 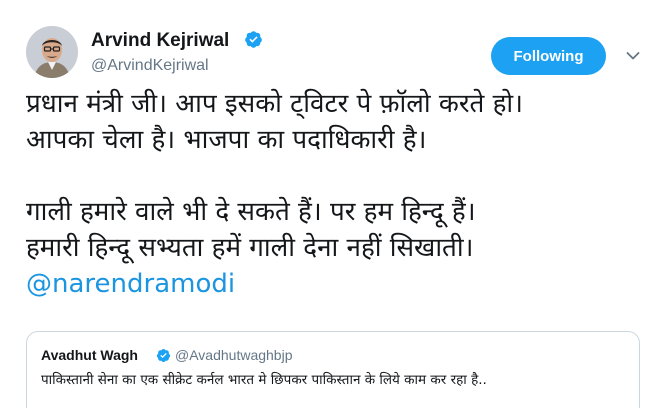 I want to click on avatar, so click(x=52, y=52).